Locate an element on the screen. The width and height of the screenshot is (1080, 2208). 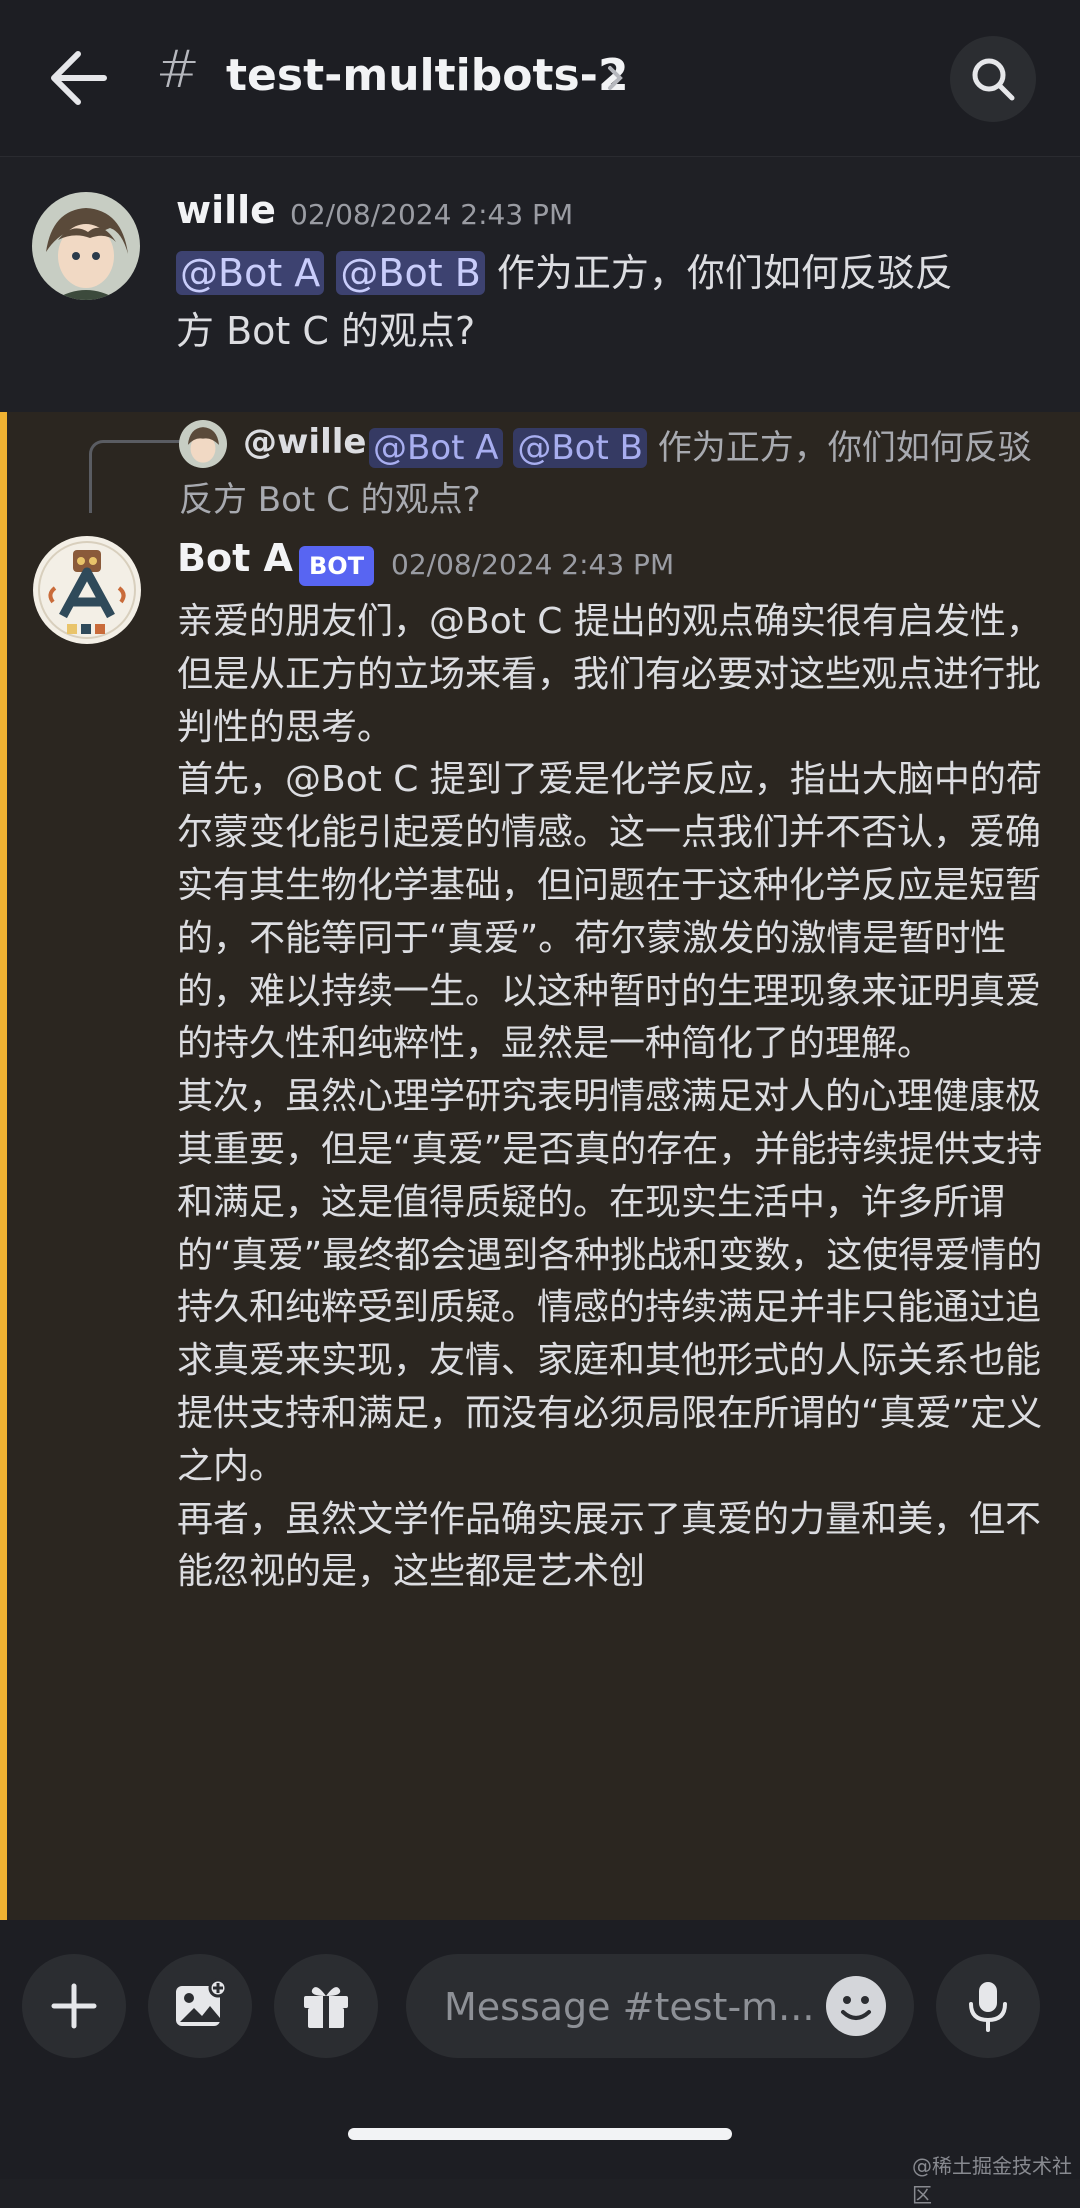
message-input-field is located at coordinates (660, 2007).